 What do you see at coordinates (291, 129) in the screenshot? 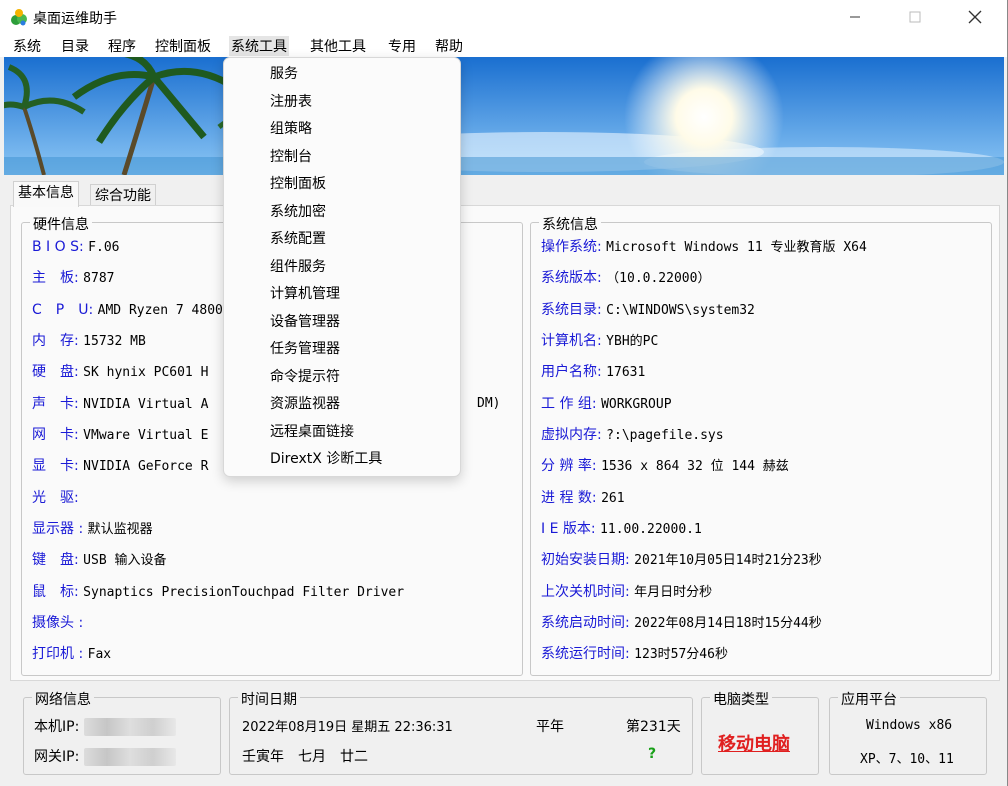
I see `dd-item-group-policy: 组策略` at bounding box center [291, 129].